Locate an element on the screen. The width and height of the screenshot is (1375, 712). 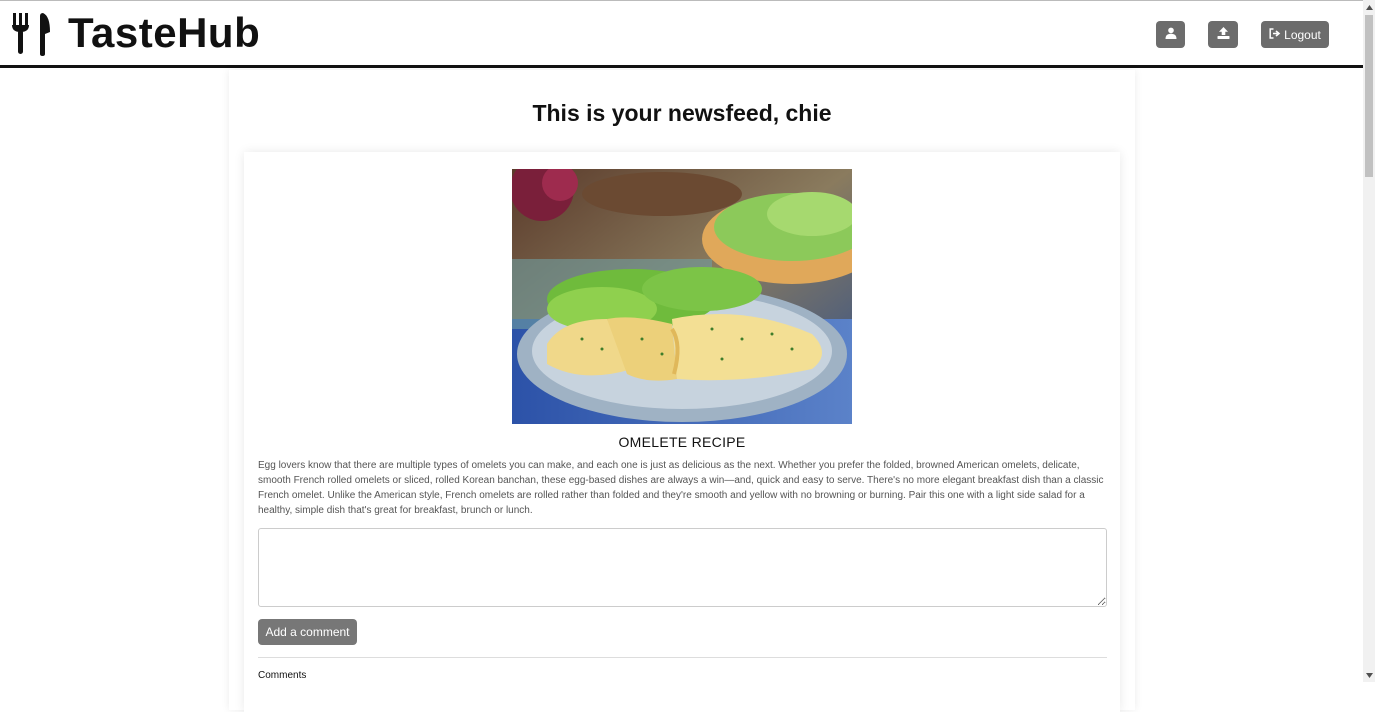
upload-button is located at coordinates (1223, 34).